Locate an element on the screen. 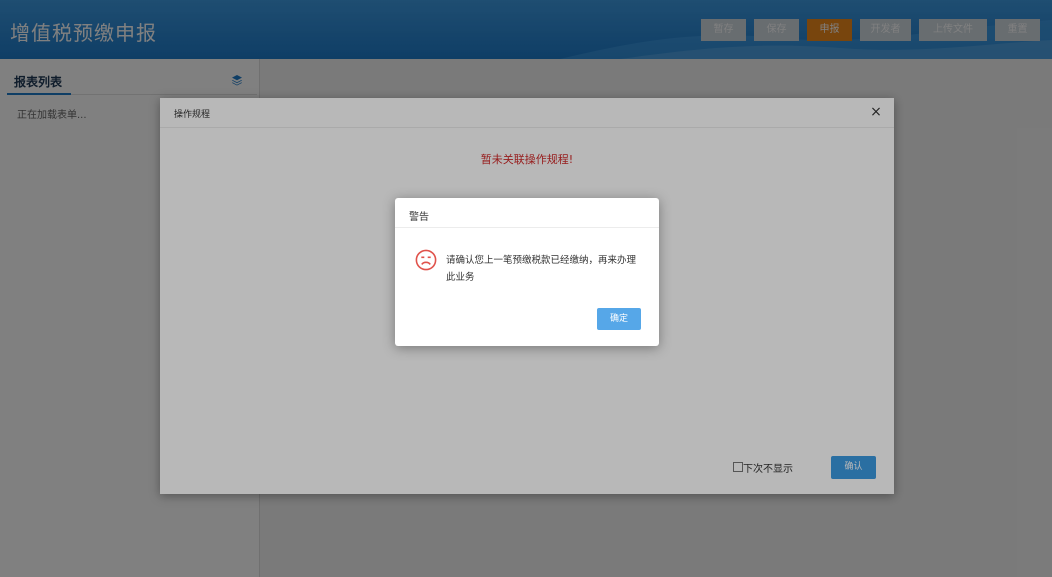  sad-face-icon is located at coordinates (426, 260).